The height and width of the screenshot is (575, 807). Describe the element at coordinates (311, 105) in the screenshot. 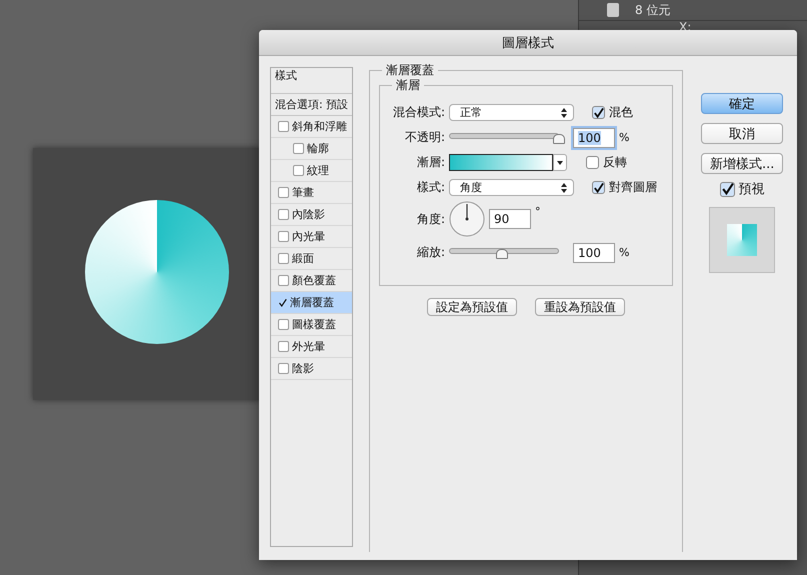

I see `list-item: 混合選項: 預設` at that location.